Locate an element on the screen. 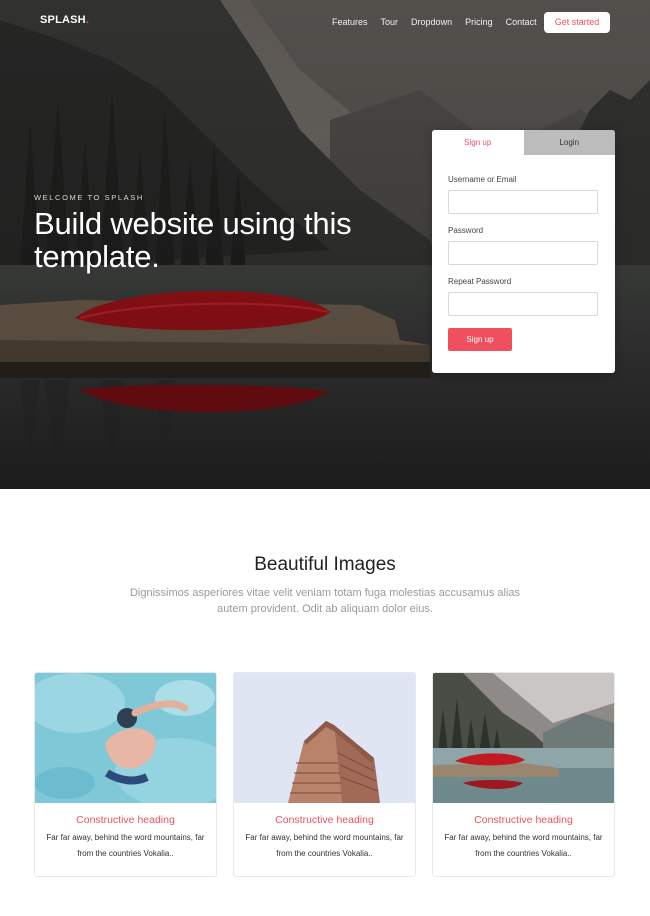 The height and width of the screenshot is (916, 650). swimmer-image is located at coordinates (125, 738).